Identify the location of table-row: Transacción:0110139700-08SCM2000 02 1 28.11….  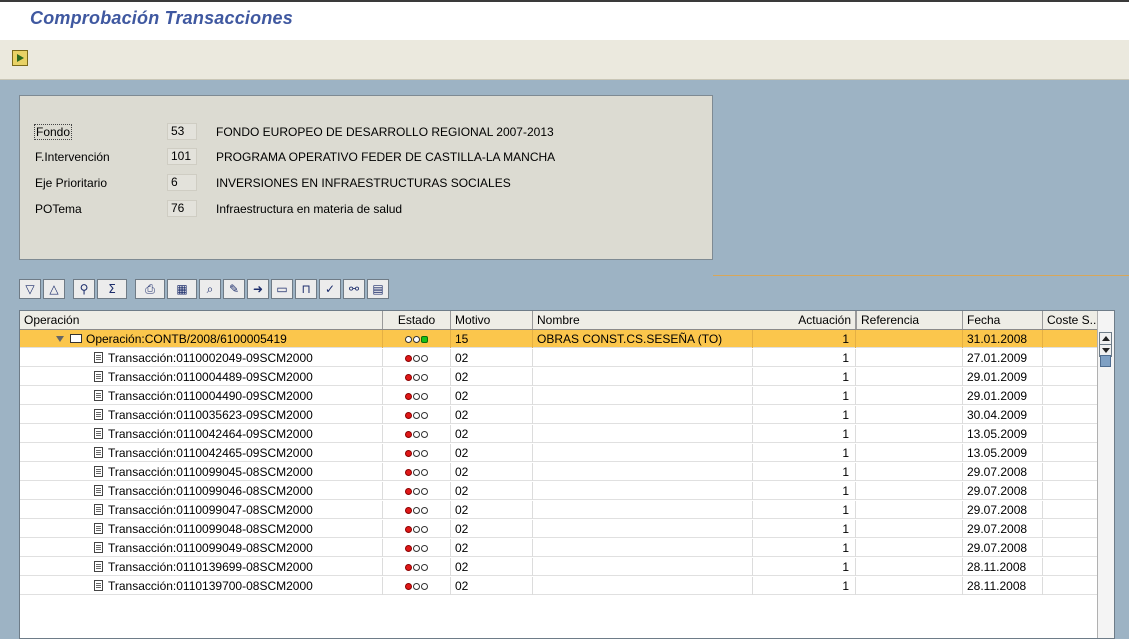
(567, 586).